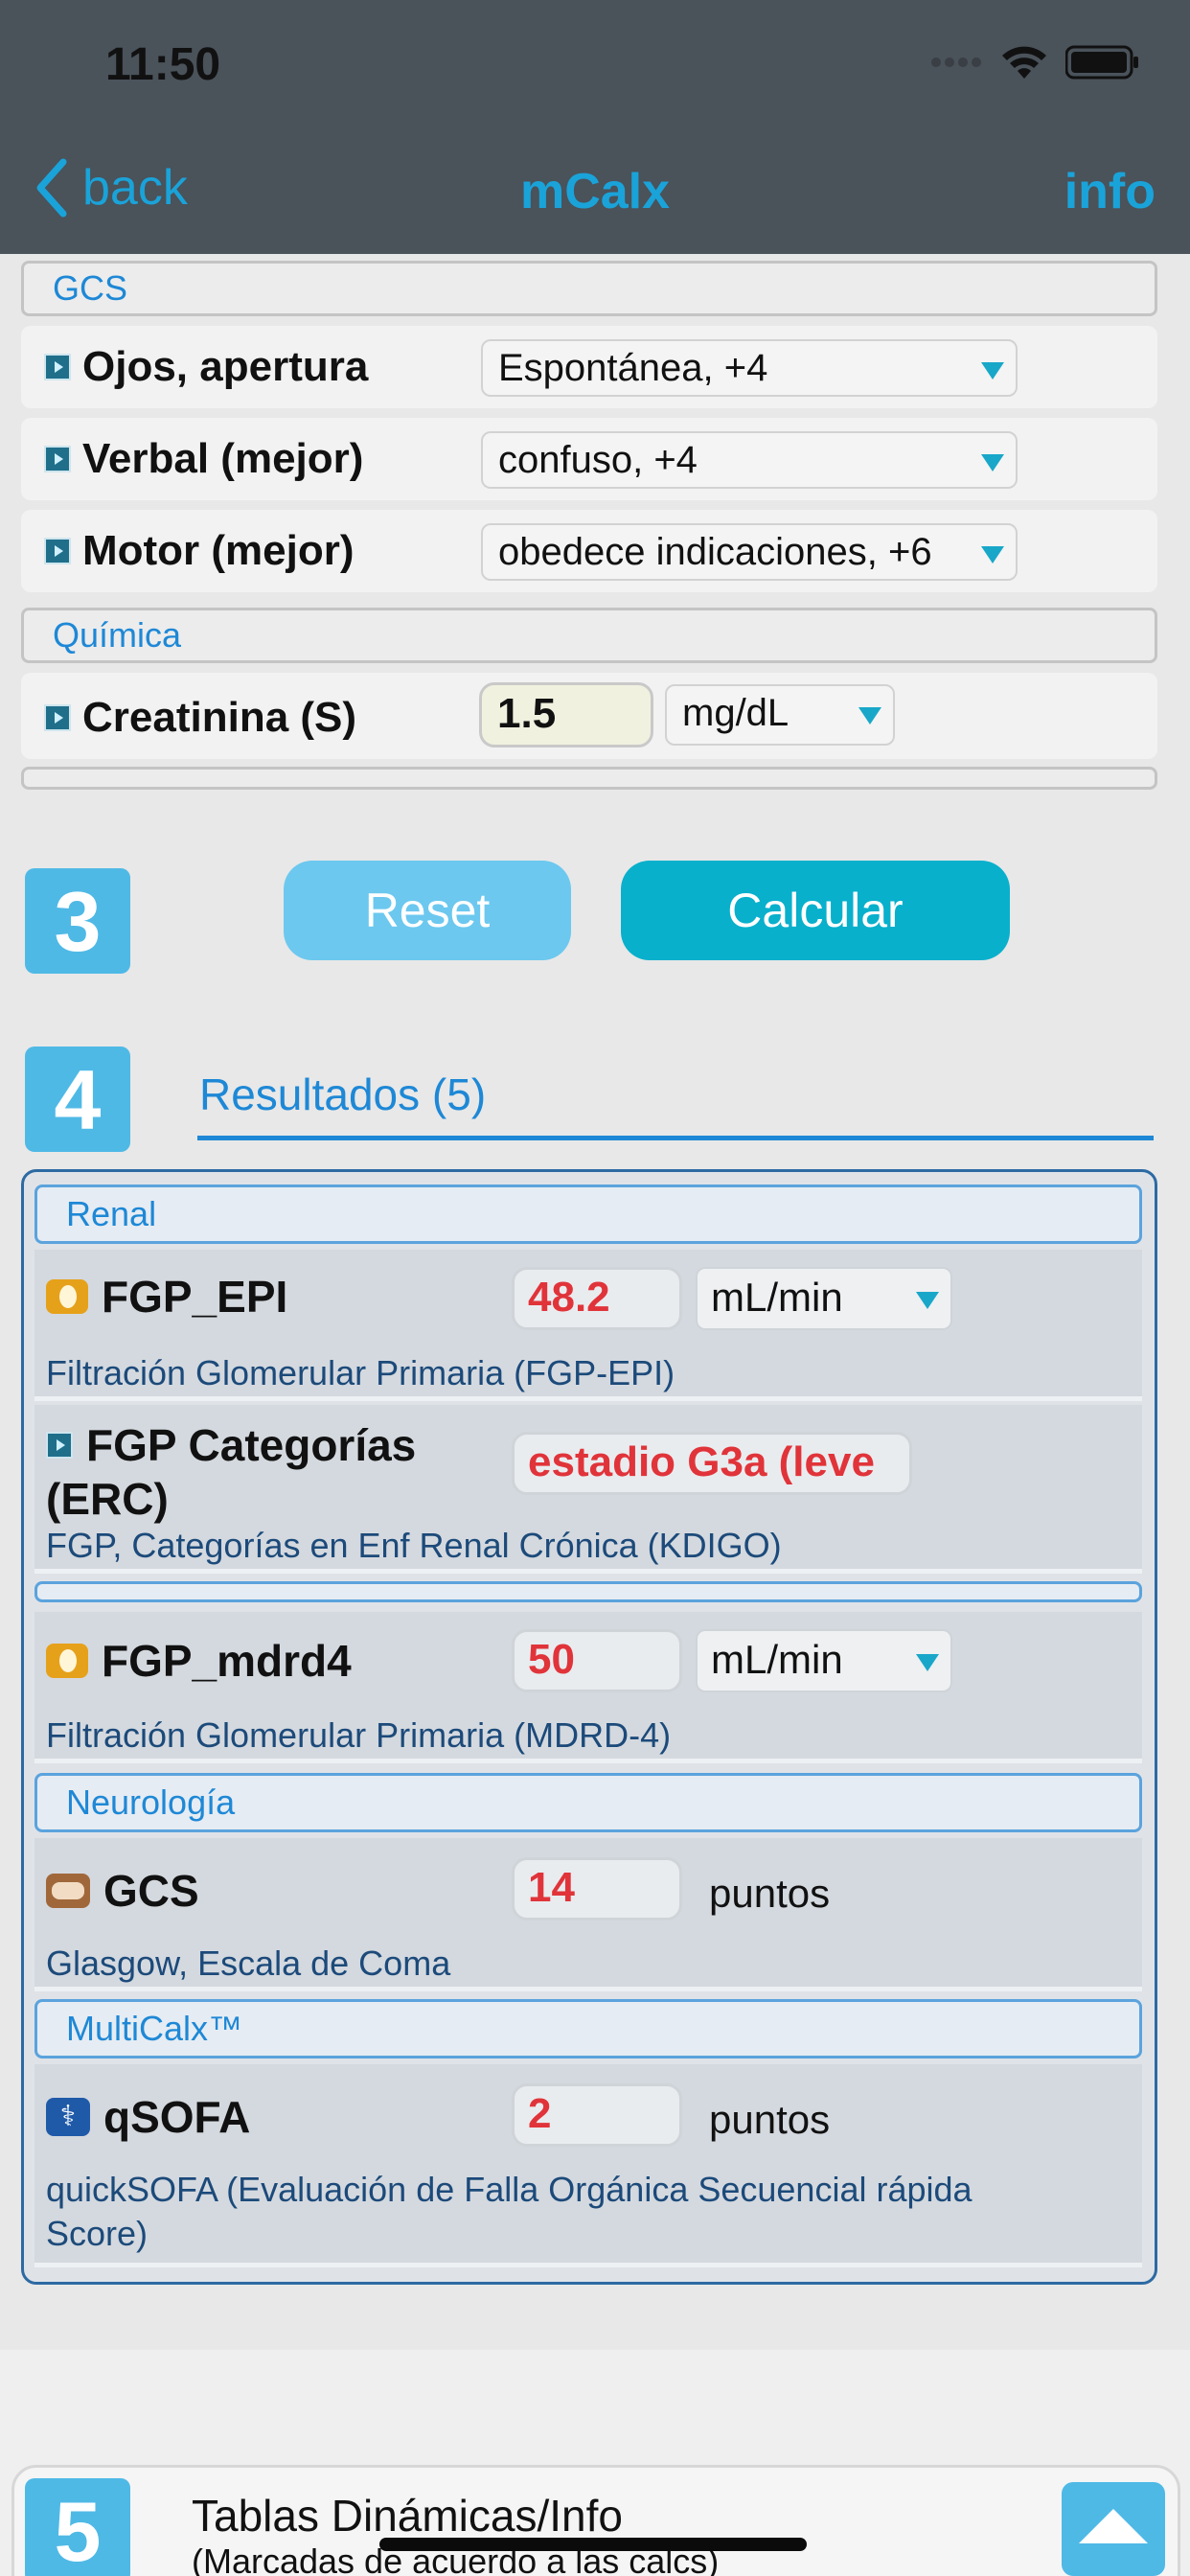 The image size is (1190, 2576). I want to click on reset-button: Reset, so click(428, 910).